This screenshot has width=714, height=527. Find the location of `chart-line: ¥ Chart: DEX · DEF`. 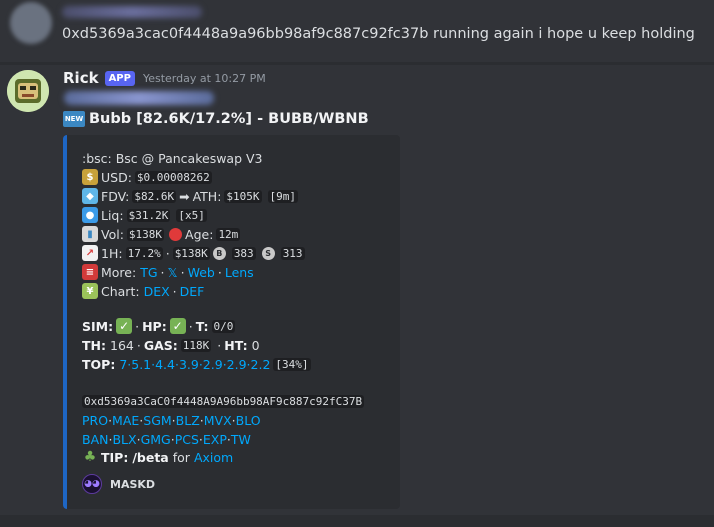

chart-line: ¥ Chart: DEX · DEF is located at coordinates (143, 291).